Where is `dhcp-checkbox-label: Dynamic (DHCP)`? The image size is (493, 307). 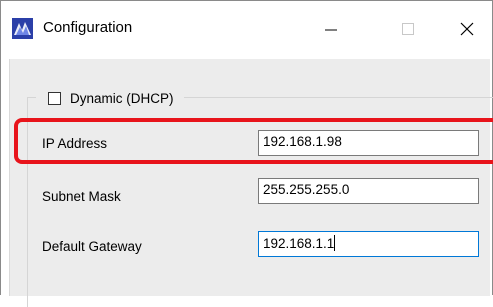
dhcp-checkbox-label: Dynamic (DHCP) is located at coordinates (122, 98).